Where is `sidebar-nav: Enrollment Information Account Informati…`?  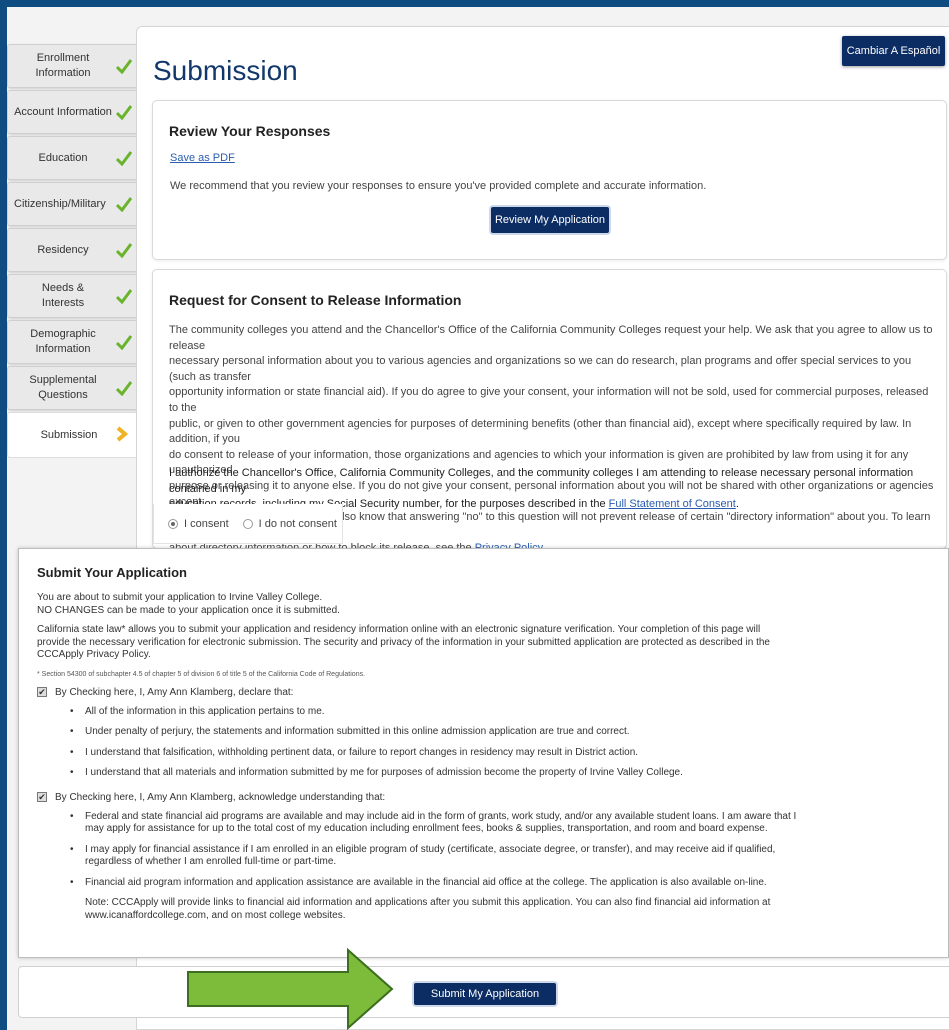
sidebar-nav: Enrollment Information Account Informati… is located at coordinates (72, 252).